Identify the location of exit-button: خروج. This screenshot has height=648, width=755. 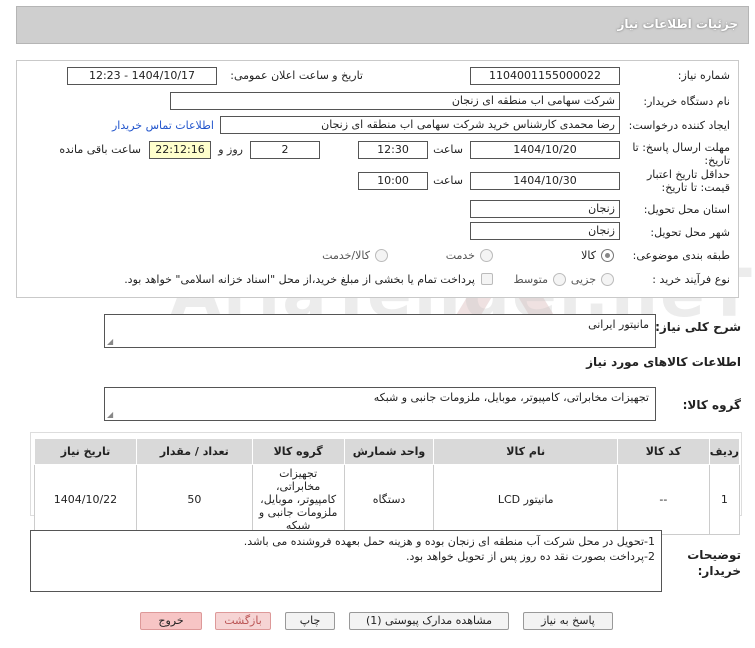
(171, 621).